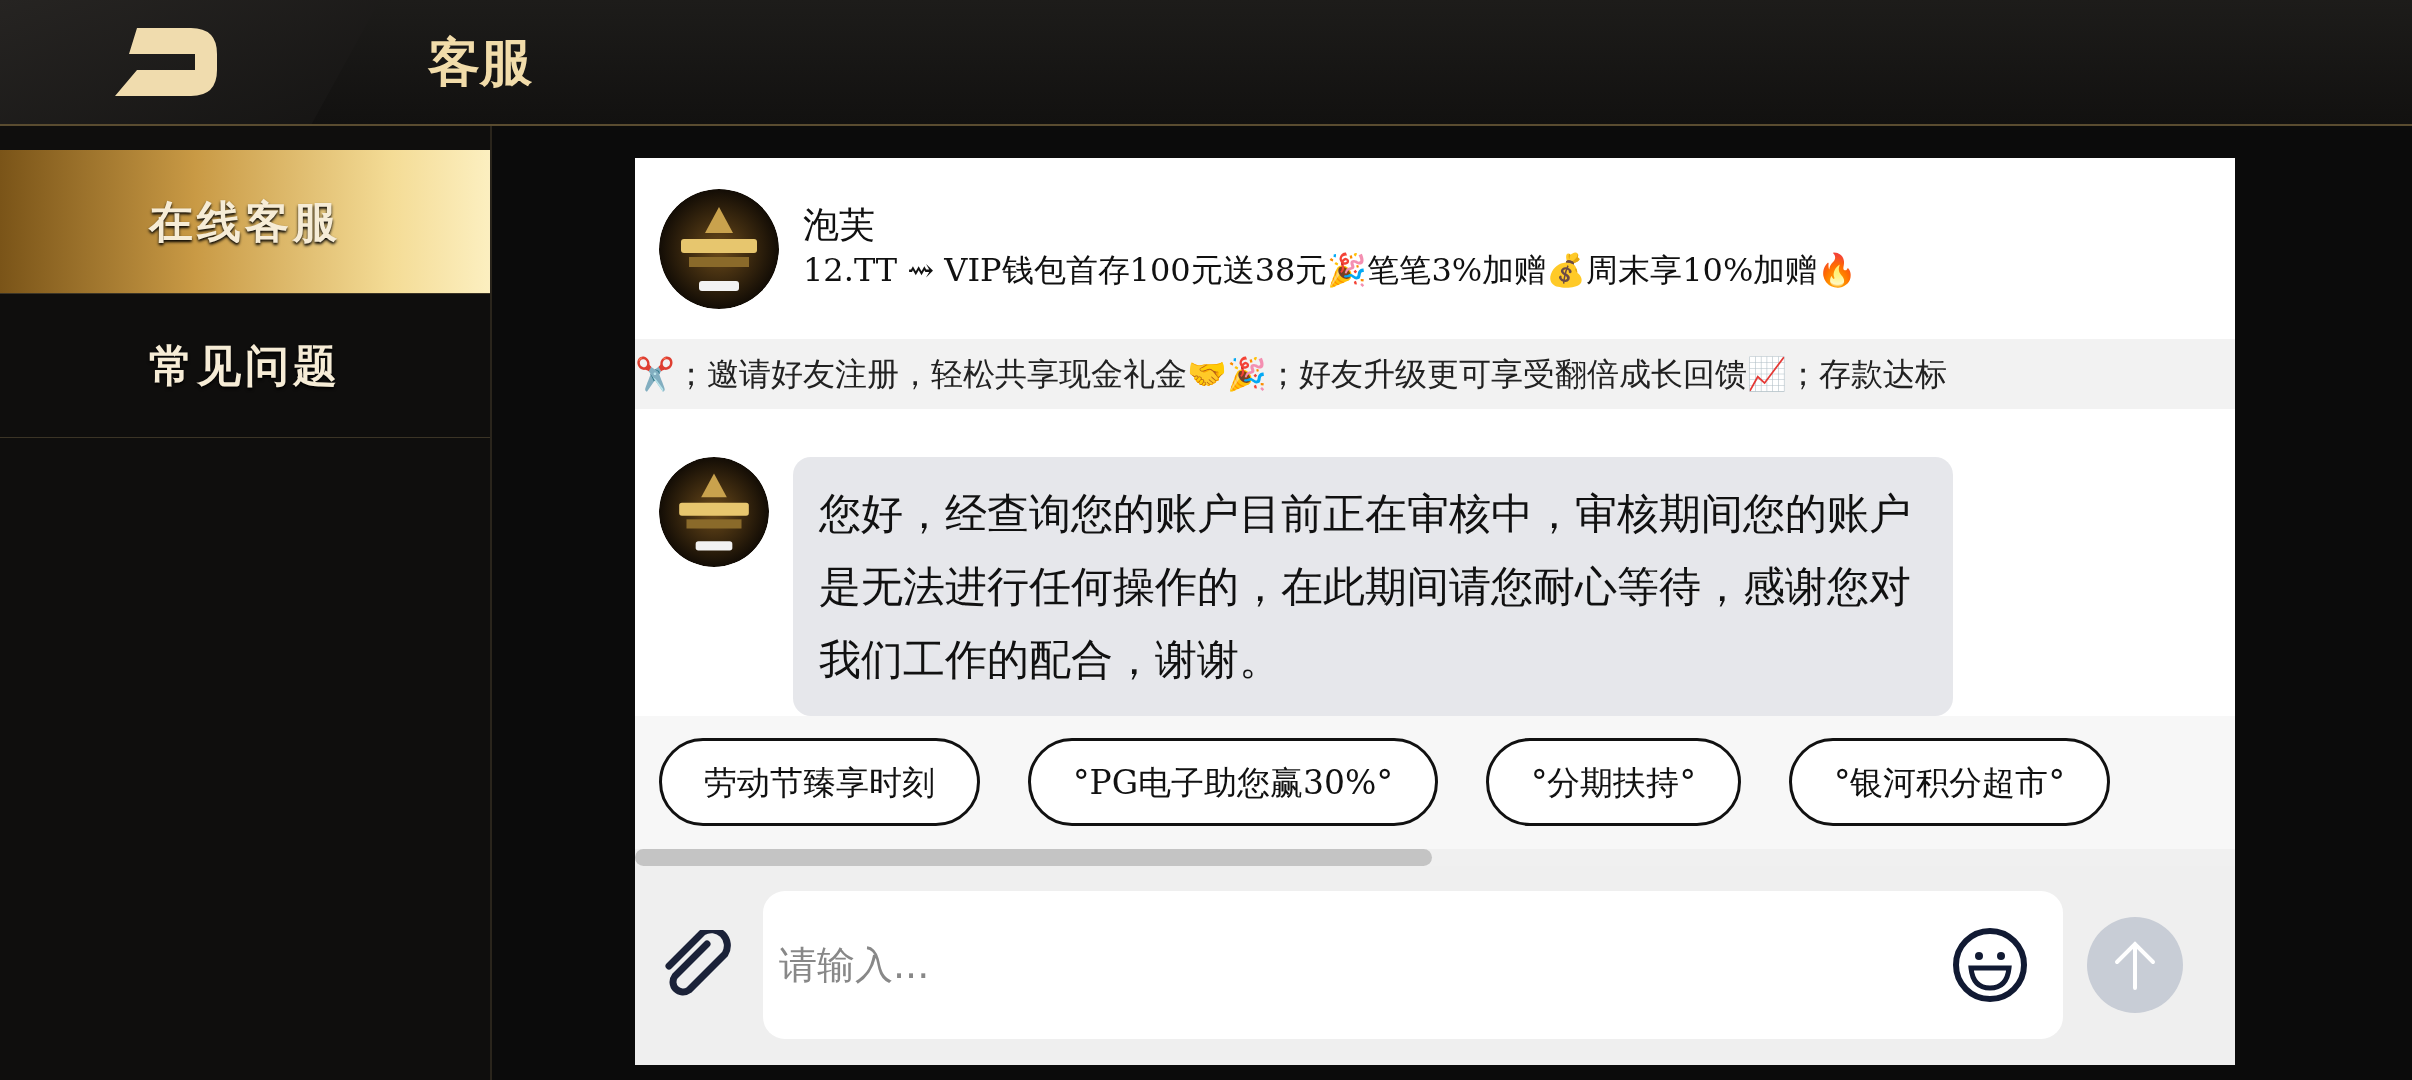  I want to click on announcement-marquee: ✂；邀请好友注册，轻松共享现金礼金🤝🎉；好友升级更可享受翻倍成长回馈📈；存款达标, so click(1291, 375).